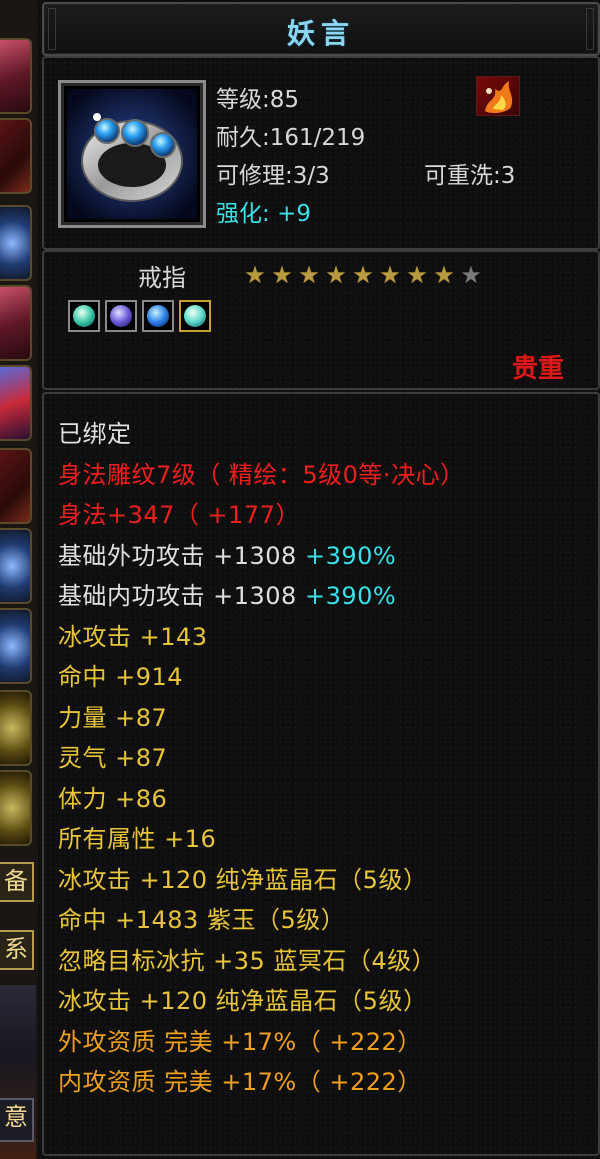 The height and width of the screenshot is (1159, 600). Describe the element at coordinates (240, 1082) in the screenshot. I see `attr-line: 内攻资质 完美 +17%（ +222）` at that location.